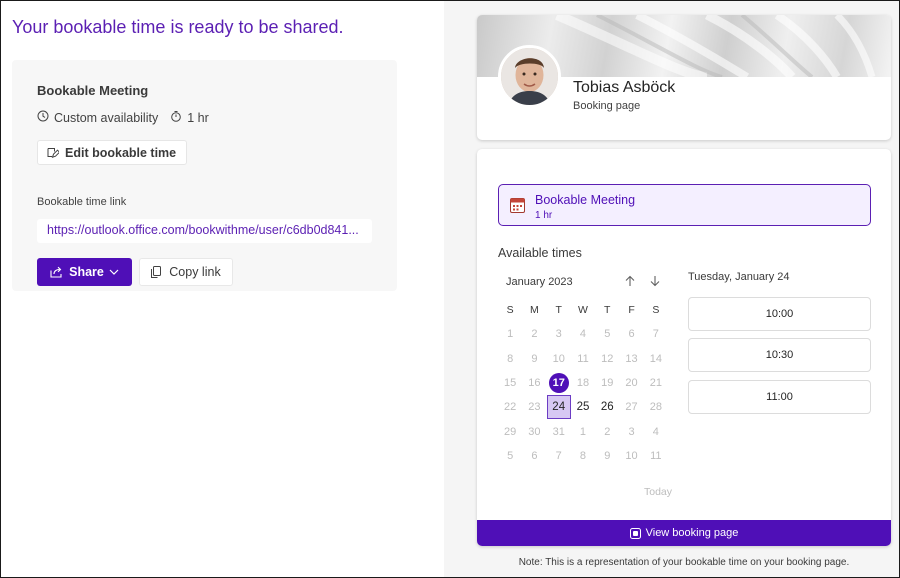 Image resolution: width=900 pixels, height=578 pixels. Describe the element at coordinates (655, 407) in the screenshot. I see `calendar-day-unavailable: 28` at that location.